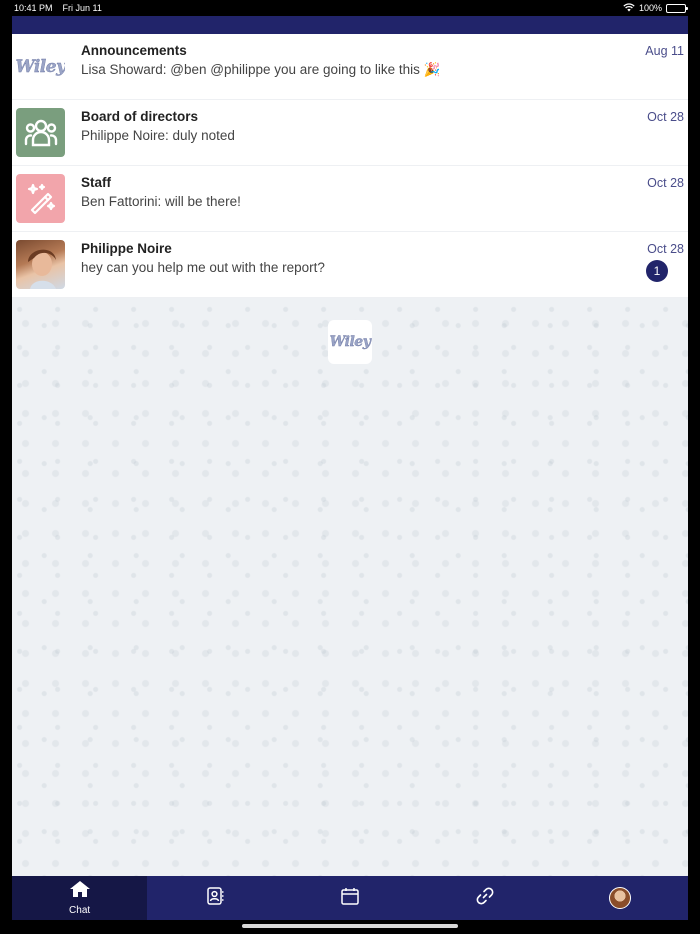 This screenshot has height=934, width=700. Describe the element at coordinates (80, 910) in the screenshot. I see `tab-label: Chat` at that location.